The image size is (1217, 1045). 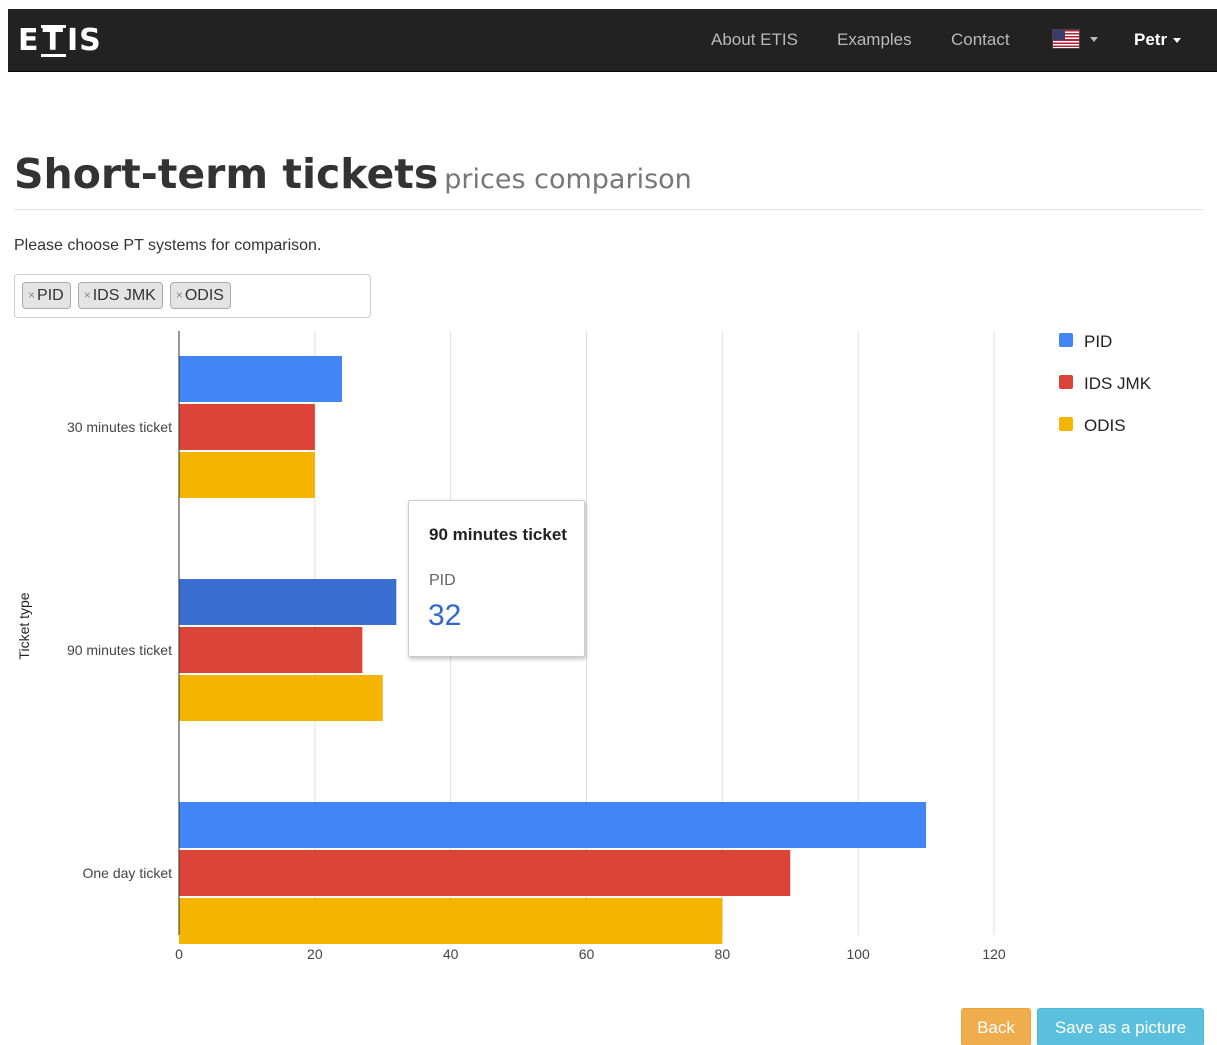 What do you see at coordinates (1066, 39) in the screenshot?
I see `us-flag-icon` at bounding box center [1066, 39].